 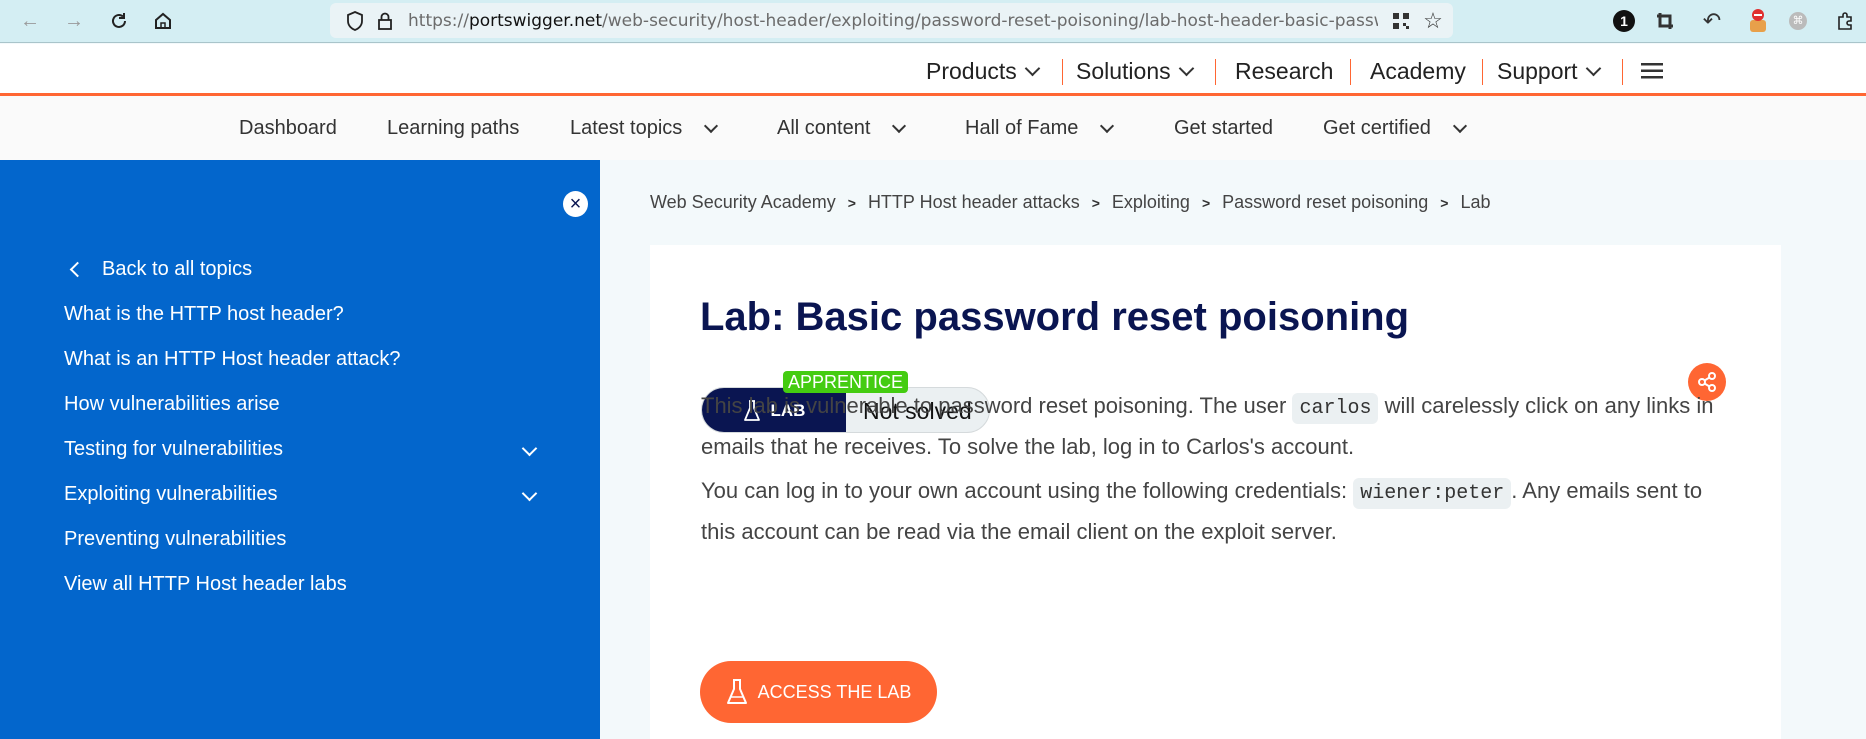 What do you see at coordinates (1432, 493) in the screenshot?
I see `credentials-code: wiener:peter` at bounding box center [1432, 493].